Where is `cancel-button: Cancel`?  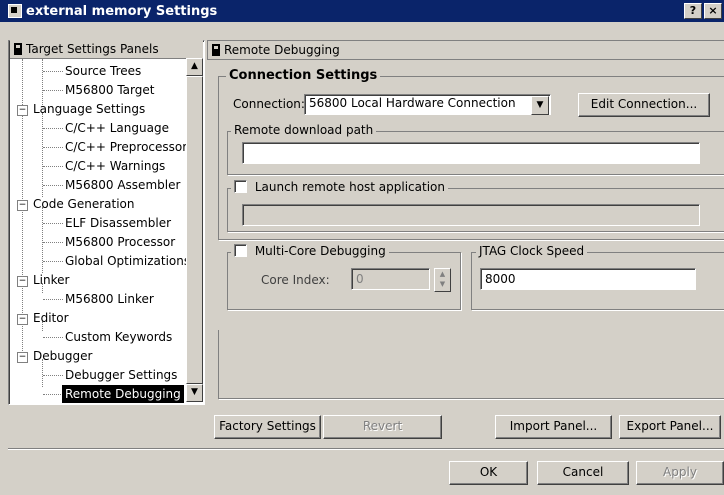 cancel-button: Cancel is located at coordinates (583, 473).